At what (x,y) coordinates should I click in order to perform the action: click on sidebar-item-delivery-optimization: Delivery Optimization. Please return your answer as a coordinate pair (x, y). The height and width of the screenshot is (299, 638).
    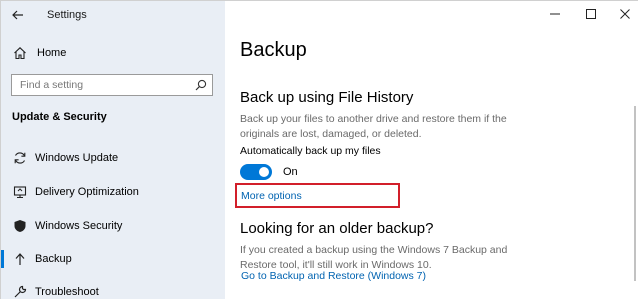
    Looking at the image, I should click on (113, 192).